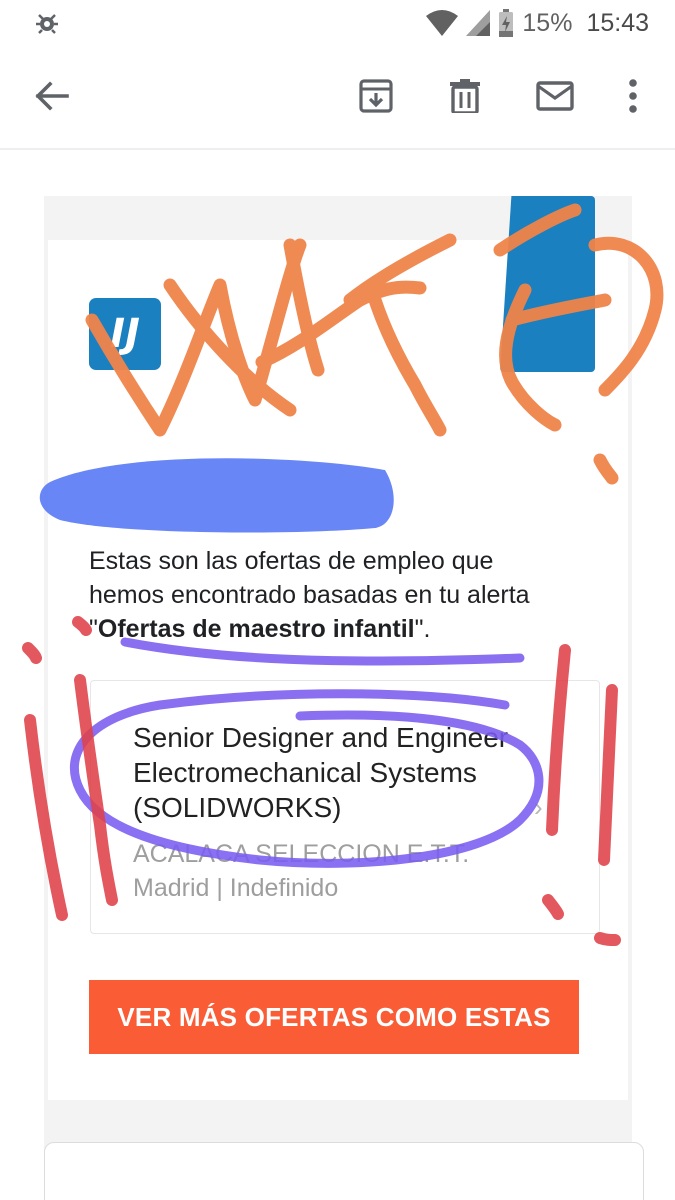 This screenshot has height=1200, width=675. Describe the element at coordinates (617, 22) in the screenshot. I see `clock: 15:43` at that location.